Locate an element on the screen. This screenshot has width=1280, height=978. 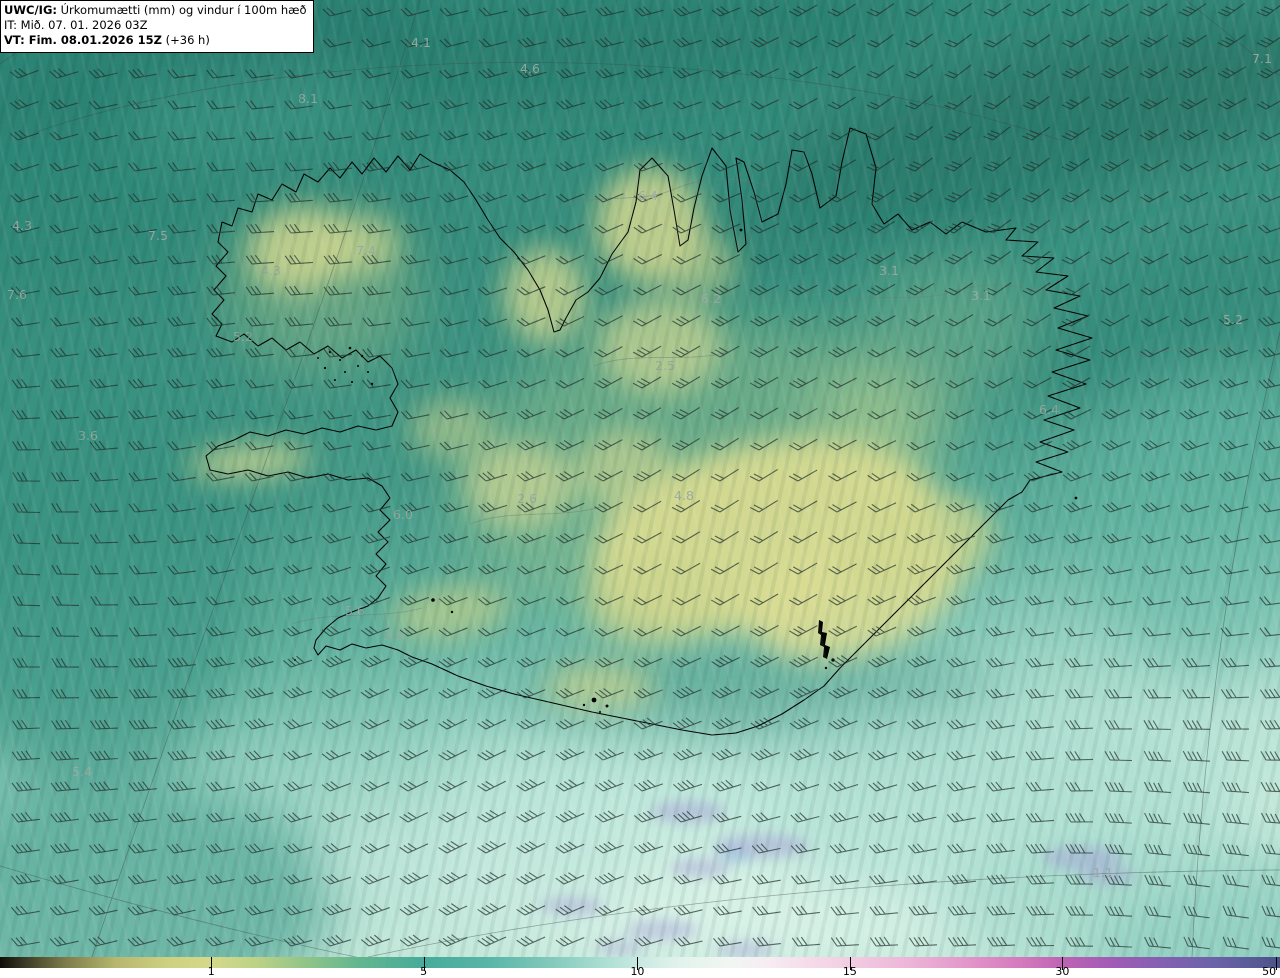
contour-label: 4.8 is located at coordinates (684, 495).